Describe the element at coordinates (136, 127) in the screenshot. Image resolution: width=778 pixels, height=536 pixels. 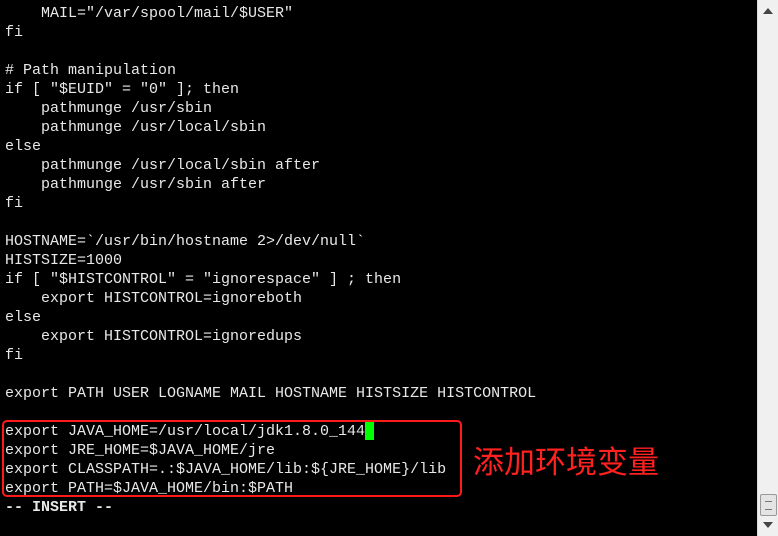
I see `editor-line: pathmunge /usr/local/sbin` at that location.